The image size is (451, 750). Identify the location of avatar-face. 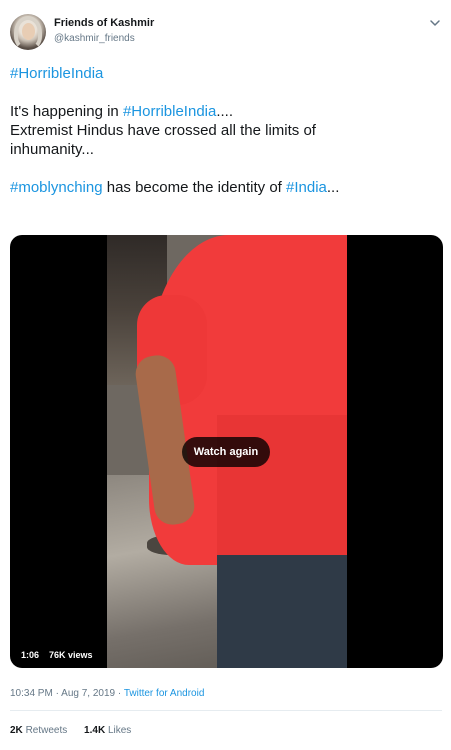
(28, 31).